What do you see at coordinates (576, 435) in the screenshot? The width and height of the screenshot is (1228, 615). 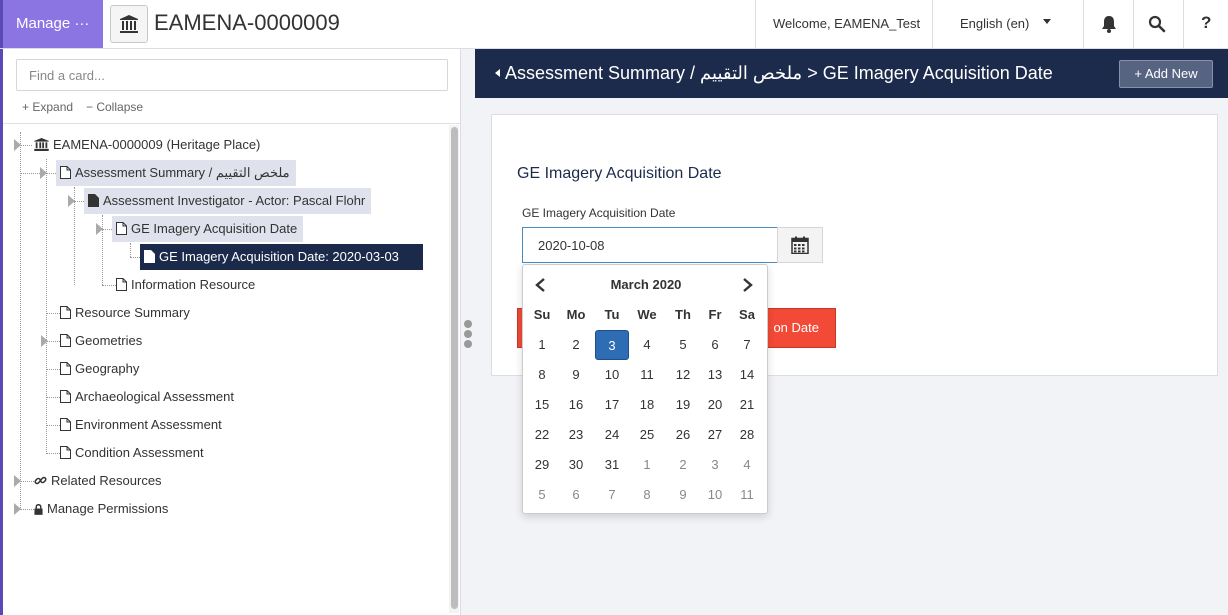 I see `datepicker-day: 23` at bounding box center [576, 435].